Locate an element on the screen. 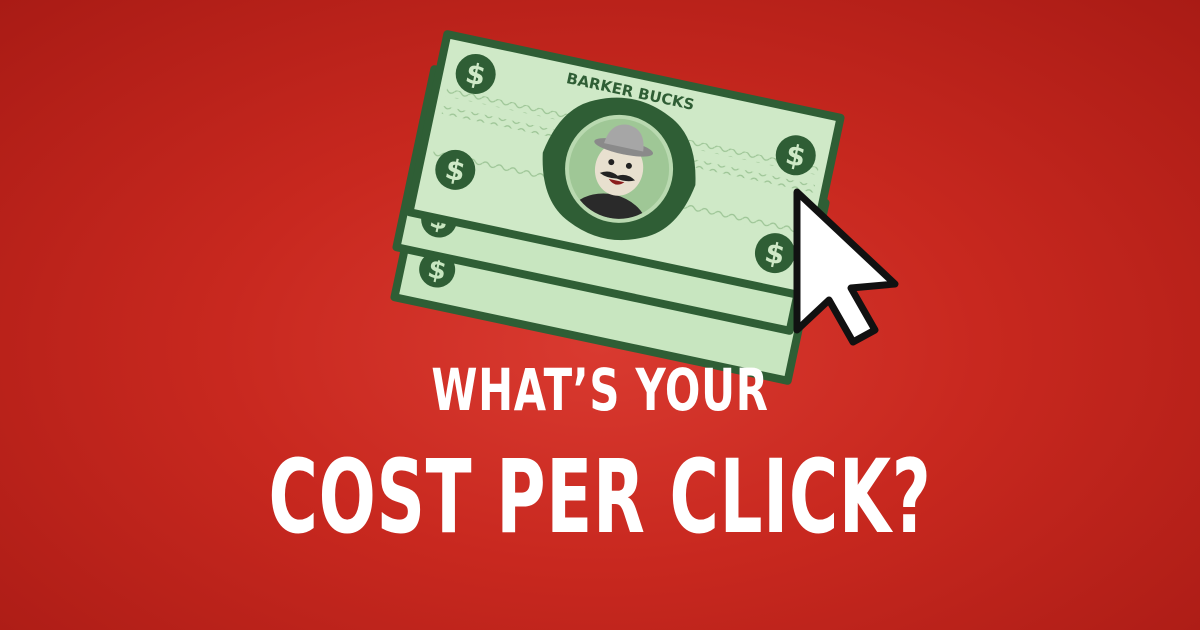 Image resolution: width=1200 pixels, height=630 pixels. headline-line-1: WHAT’S YOUR is located at coordinates (600, 390).